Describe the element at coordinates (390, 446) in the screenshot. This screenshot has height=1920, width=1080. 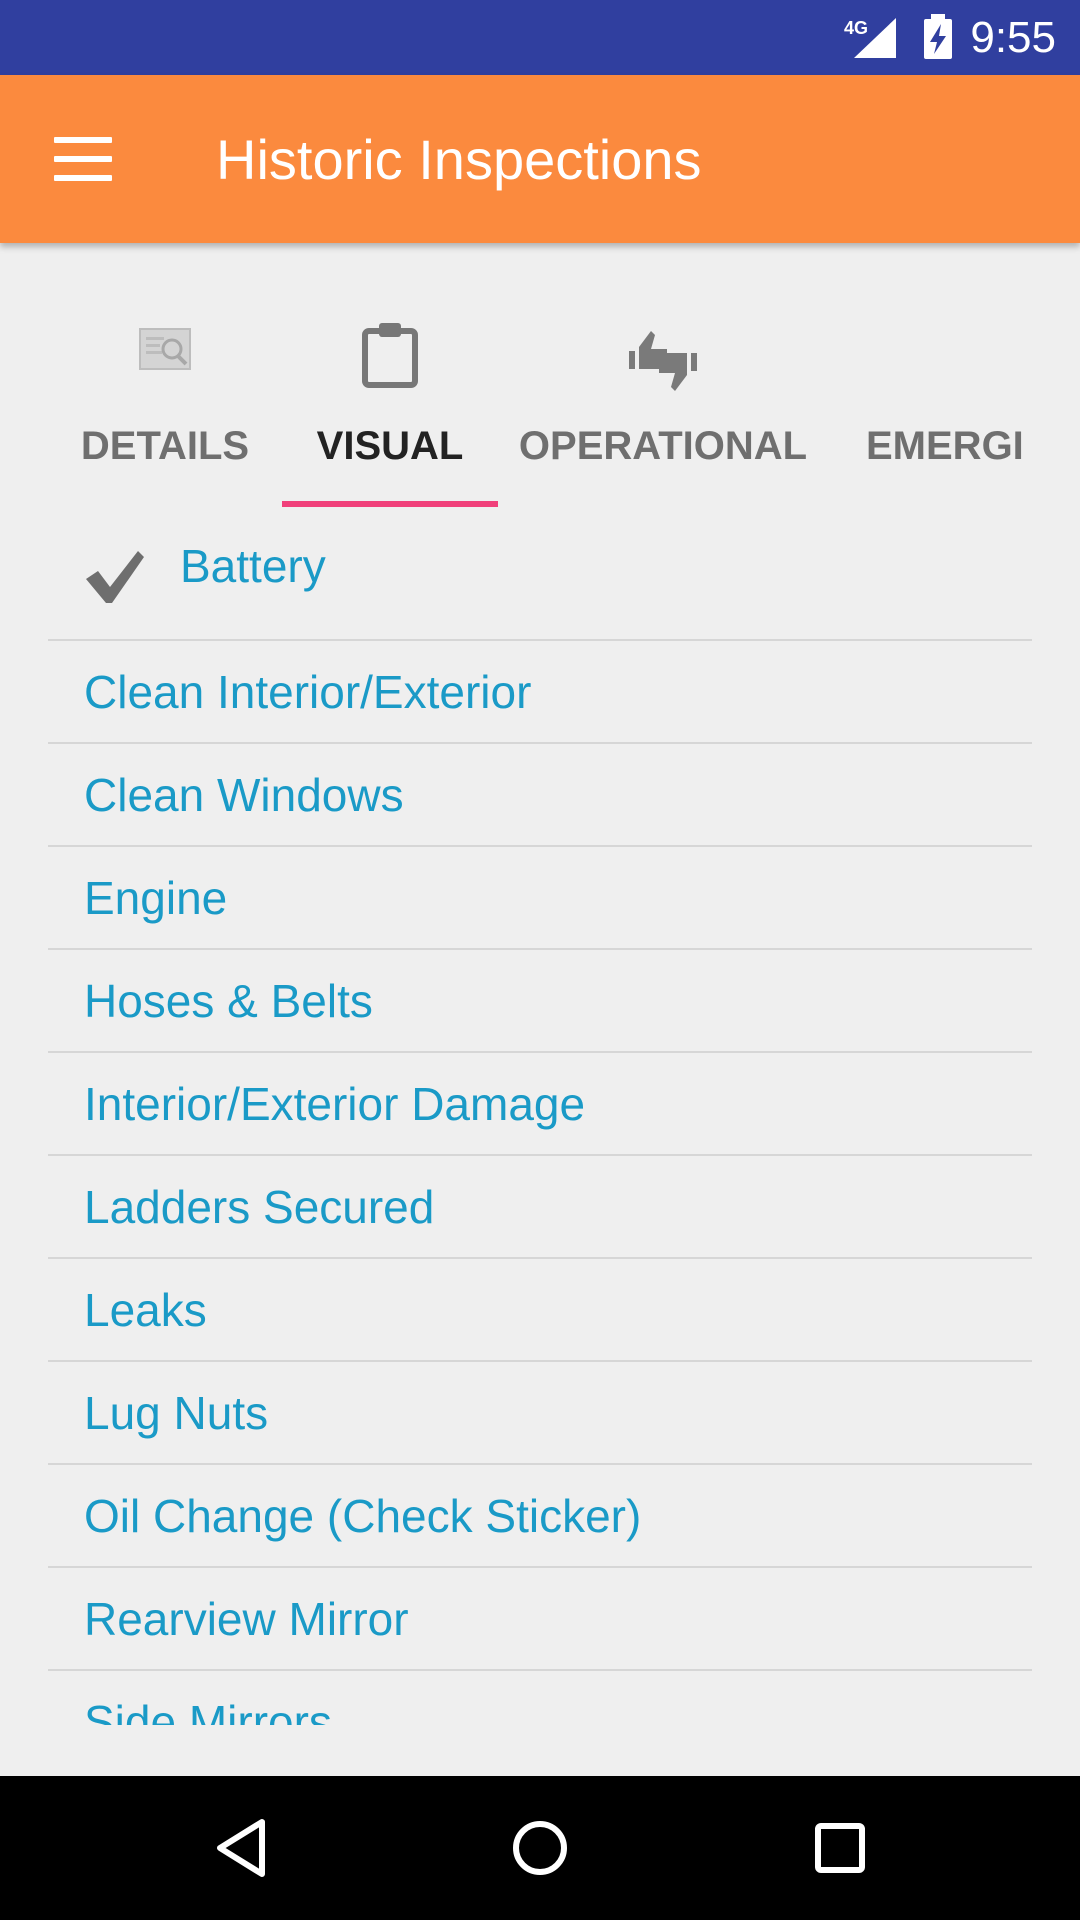
I see `tab-label: VISUAL` at that location.